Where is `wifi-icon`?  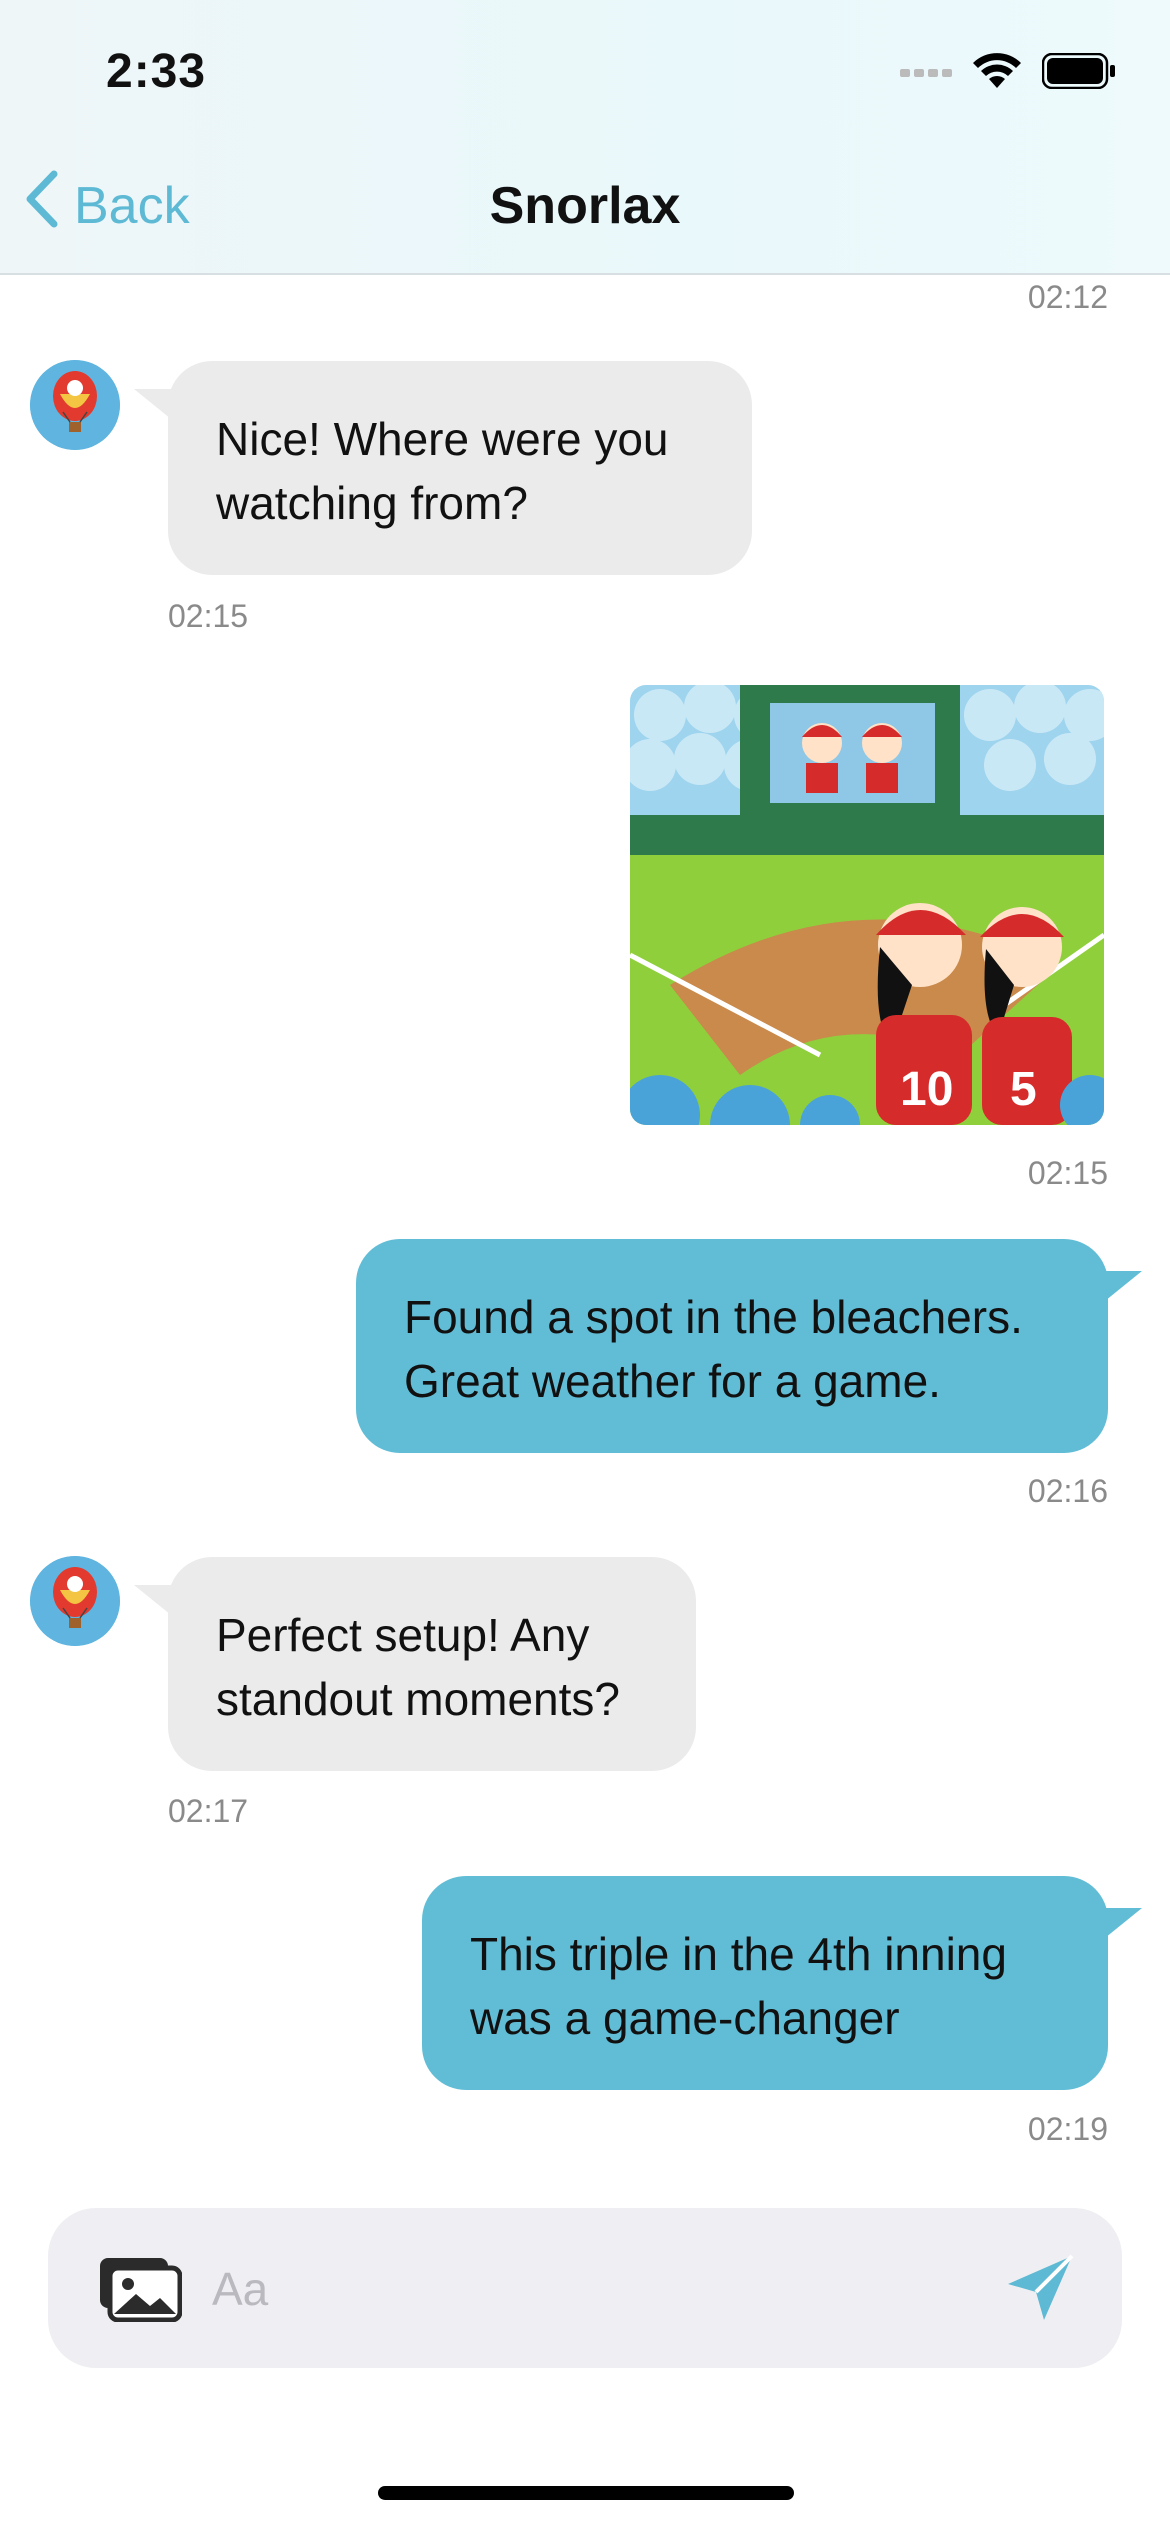 wifi-icon is located at coordinates (997, 73).